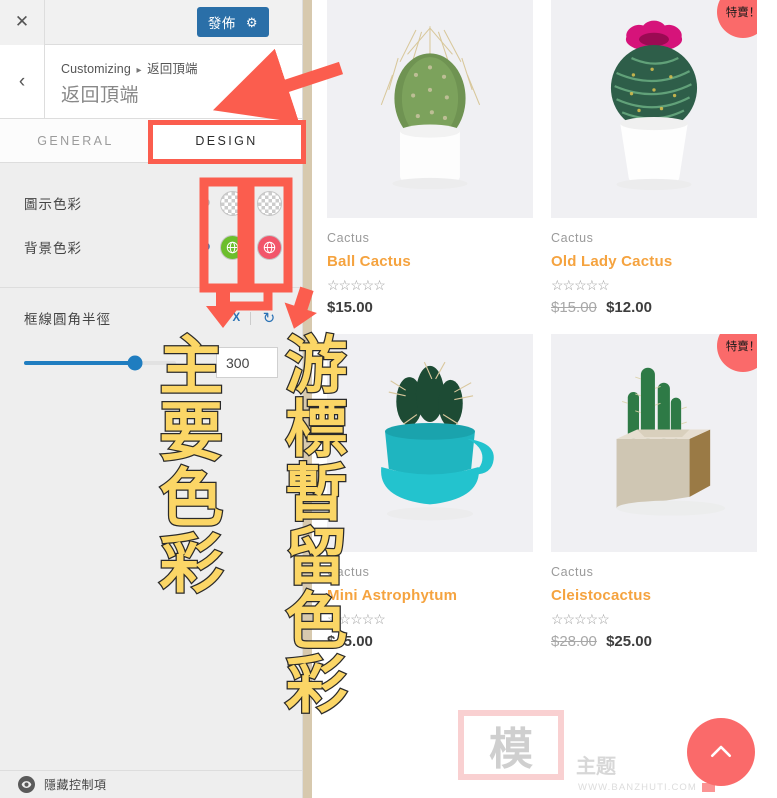 The image size is (777, 798). Describe the element at coordinates (350, 641) in the screenshot. I see `product-price-current: $45.00` at that location.